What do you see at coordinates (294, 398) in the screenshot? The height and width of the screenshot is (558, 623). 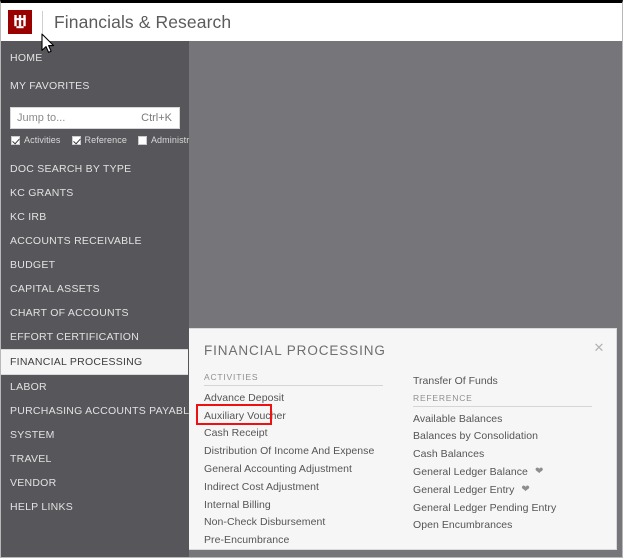 I see `menu-item-advance-deposit: Advance Deposit` at bounding box center [294, 398].